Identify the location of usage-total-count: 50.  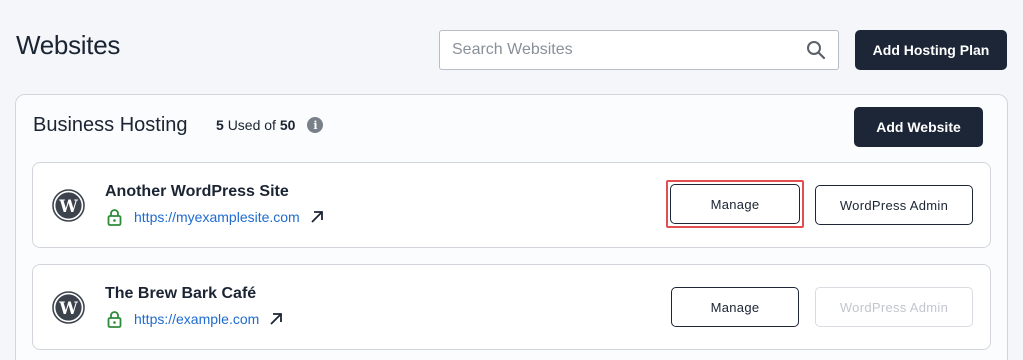
(287, 125).